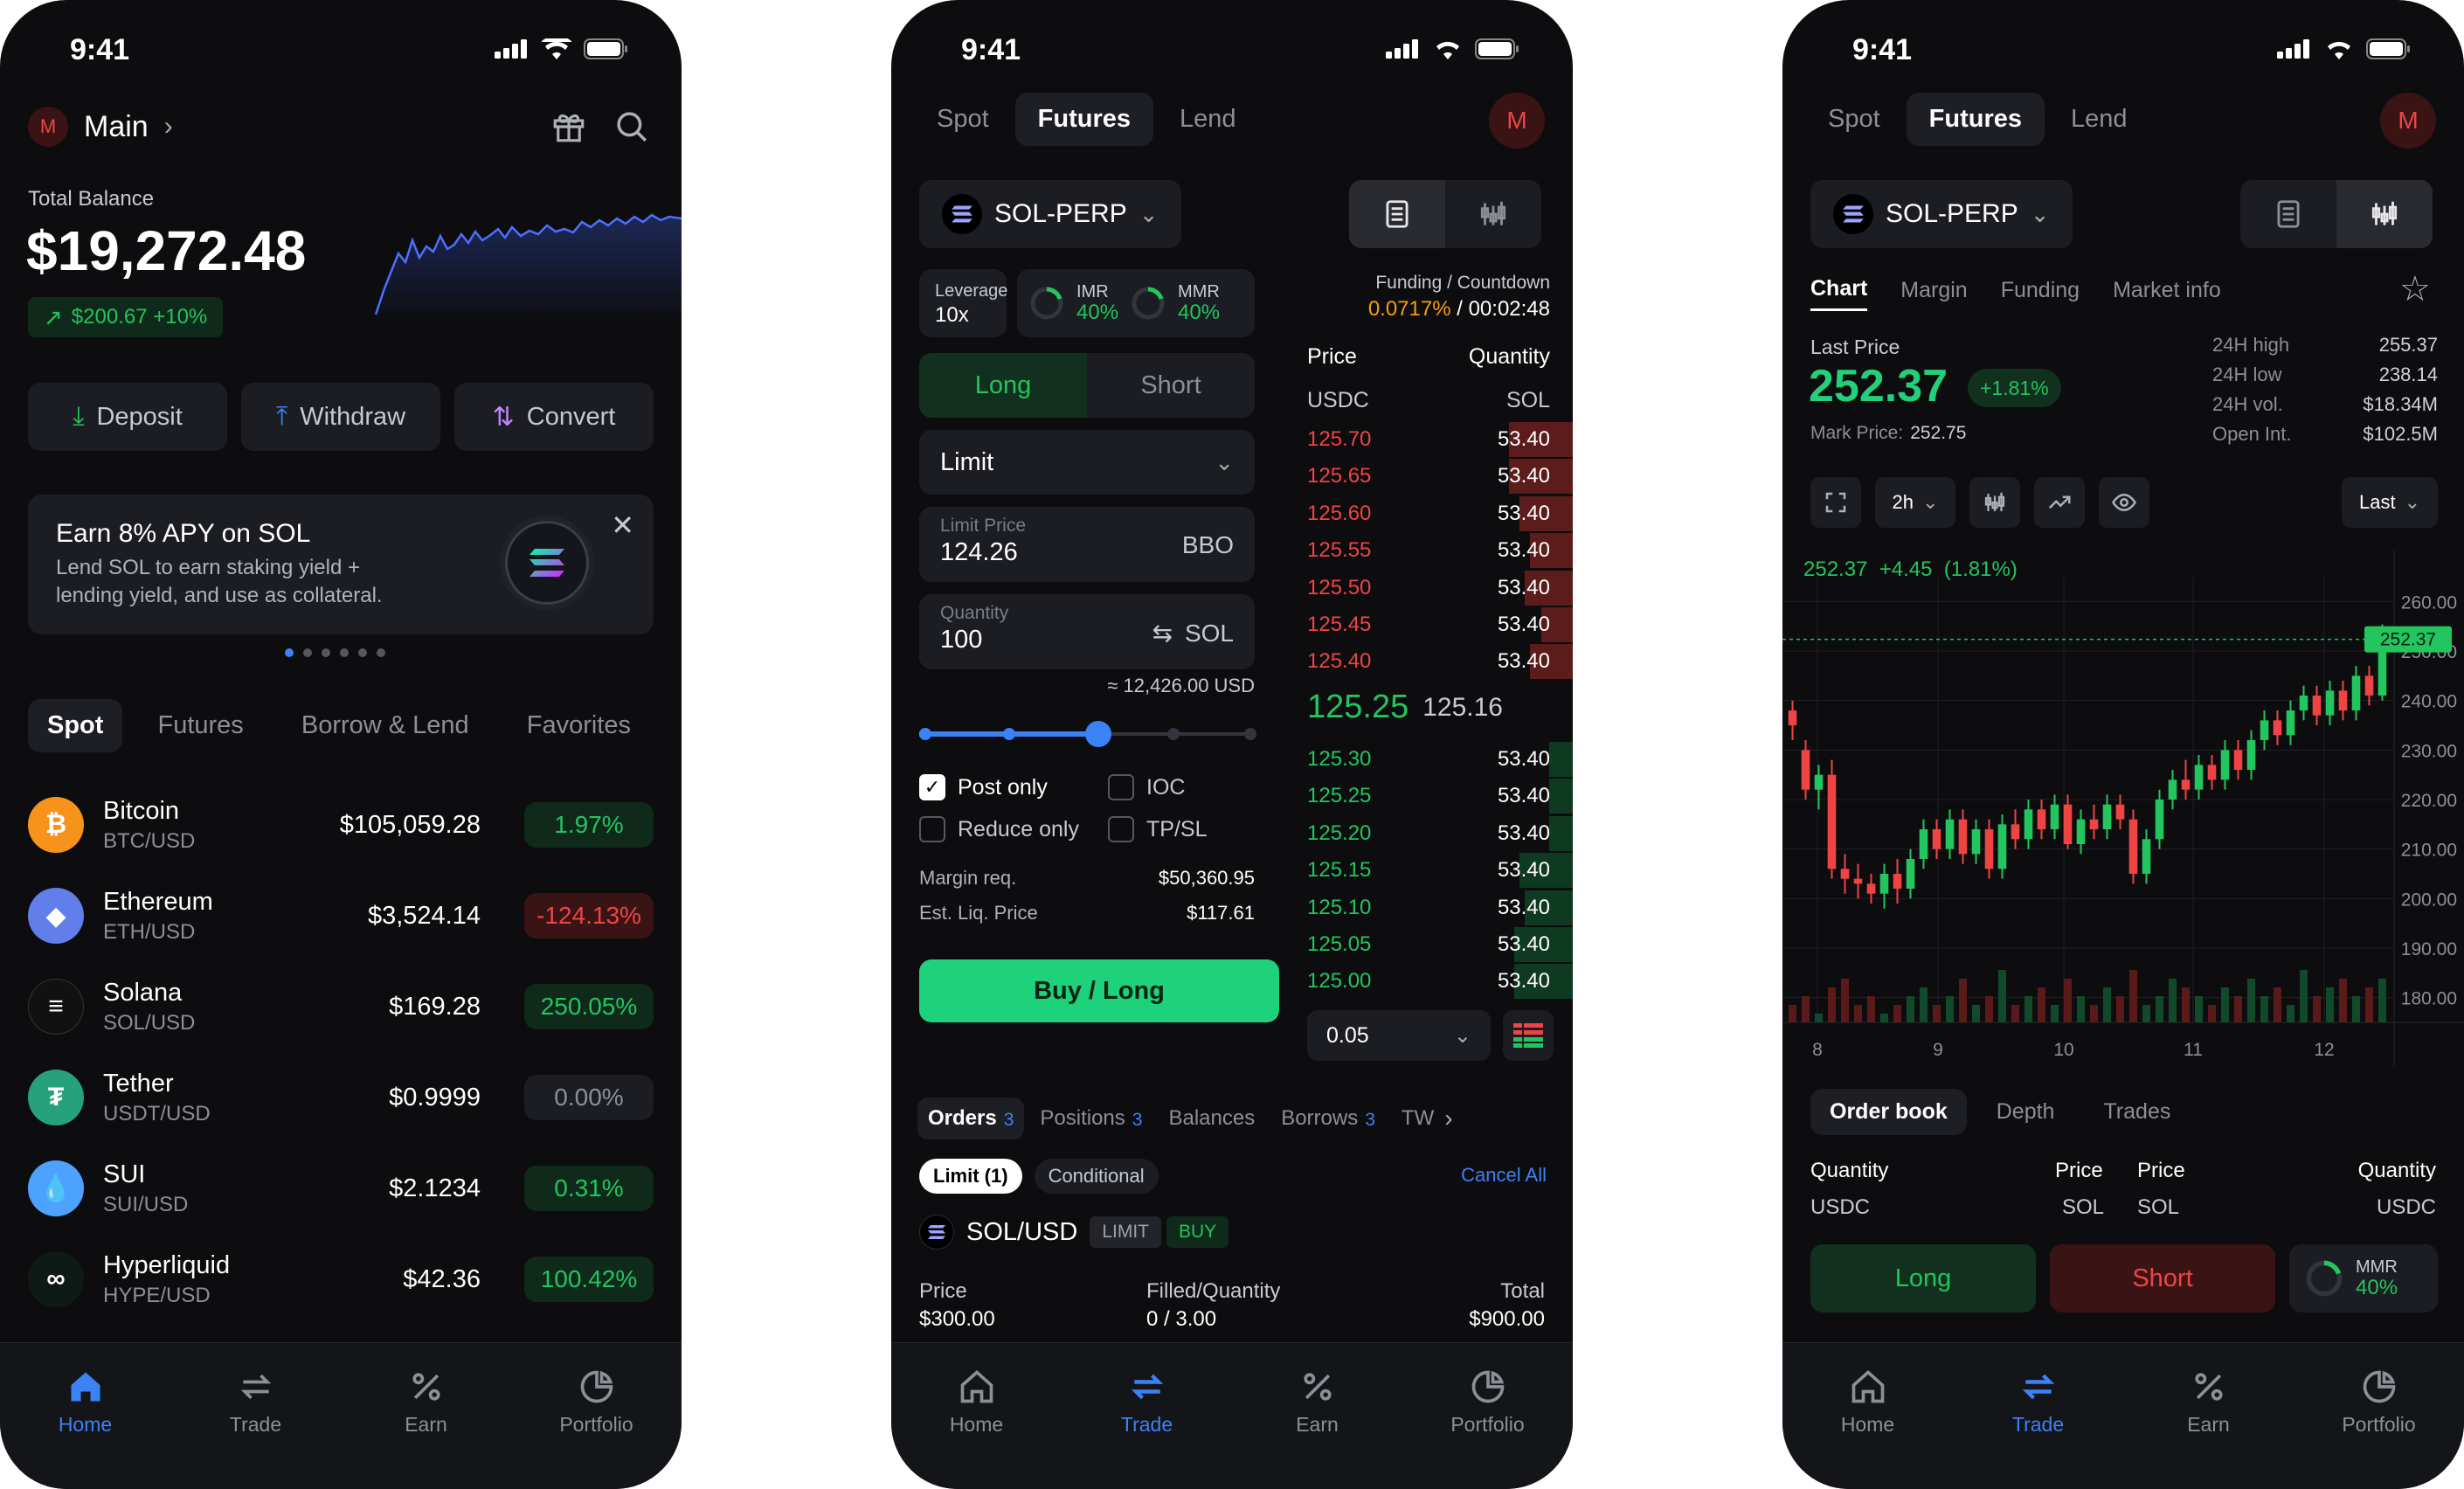 This screenshot has width=2464, height=1489. Describe the element at coordinates (1440, 759) in the screenshot. I see `bid-row: 125.30 53.40` at that location.